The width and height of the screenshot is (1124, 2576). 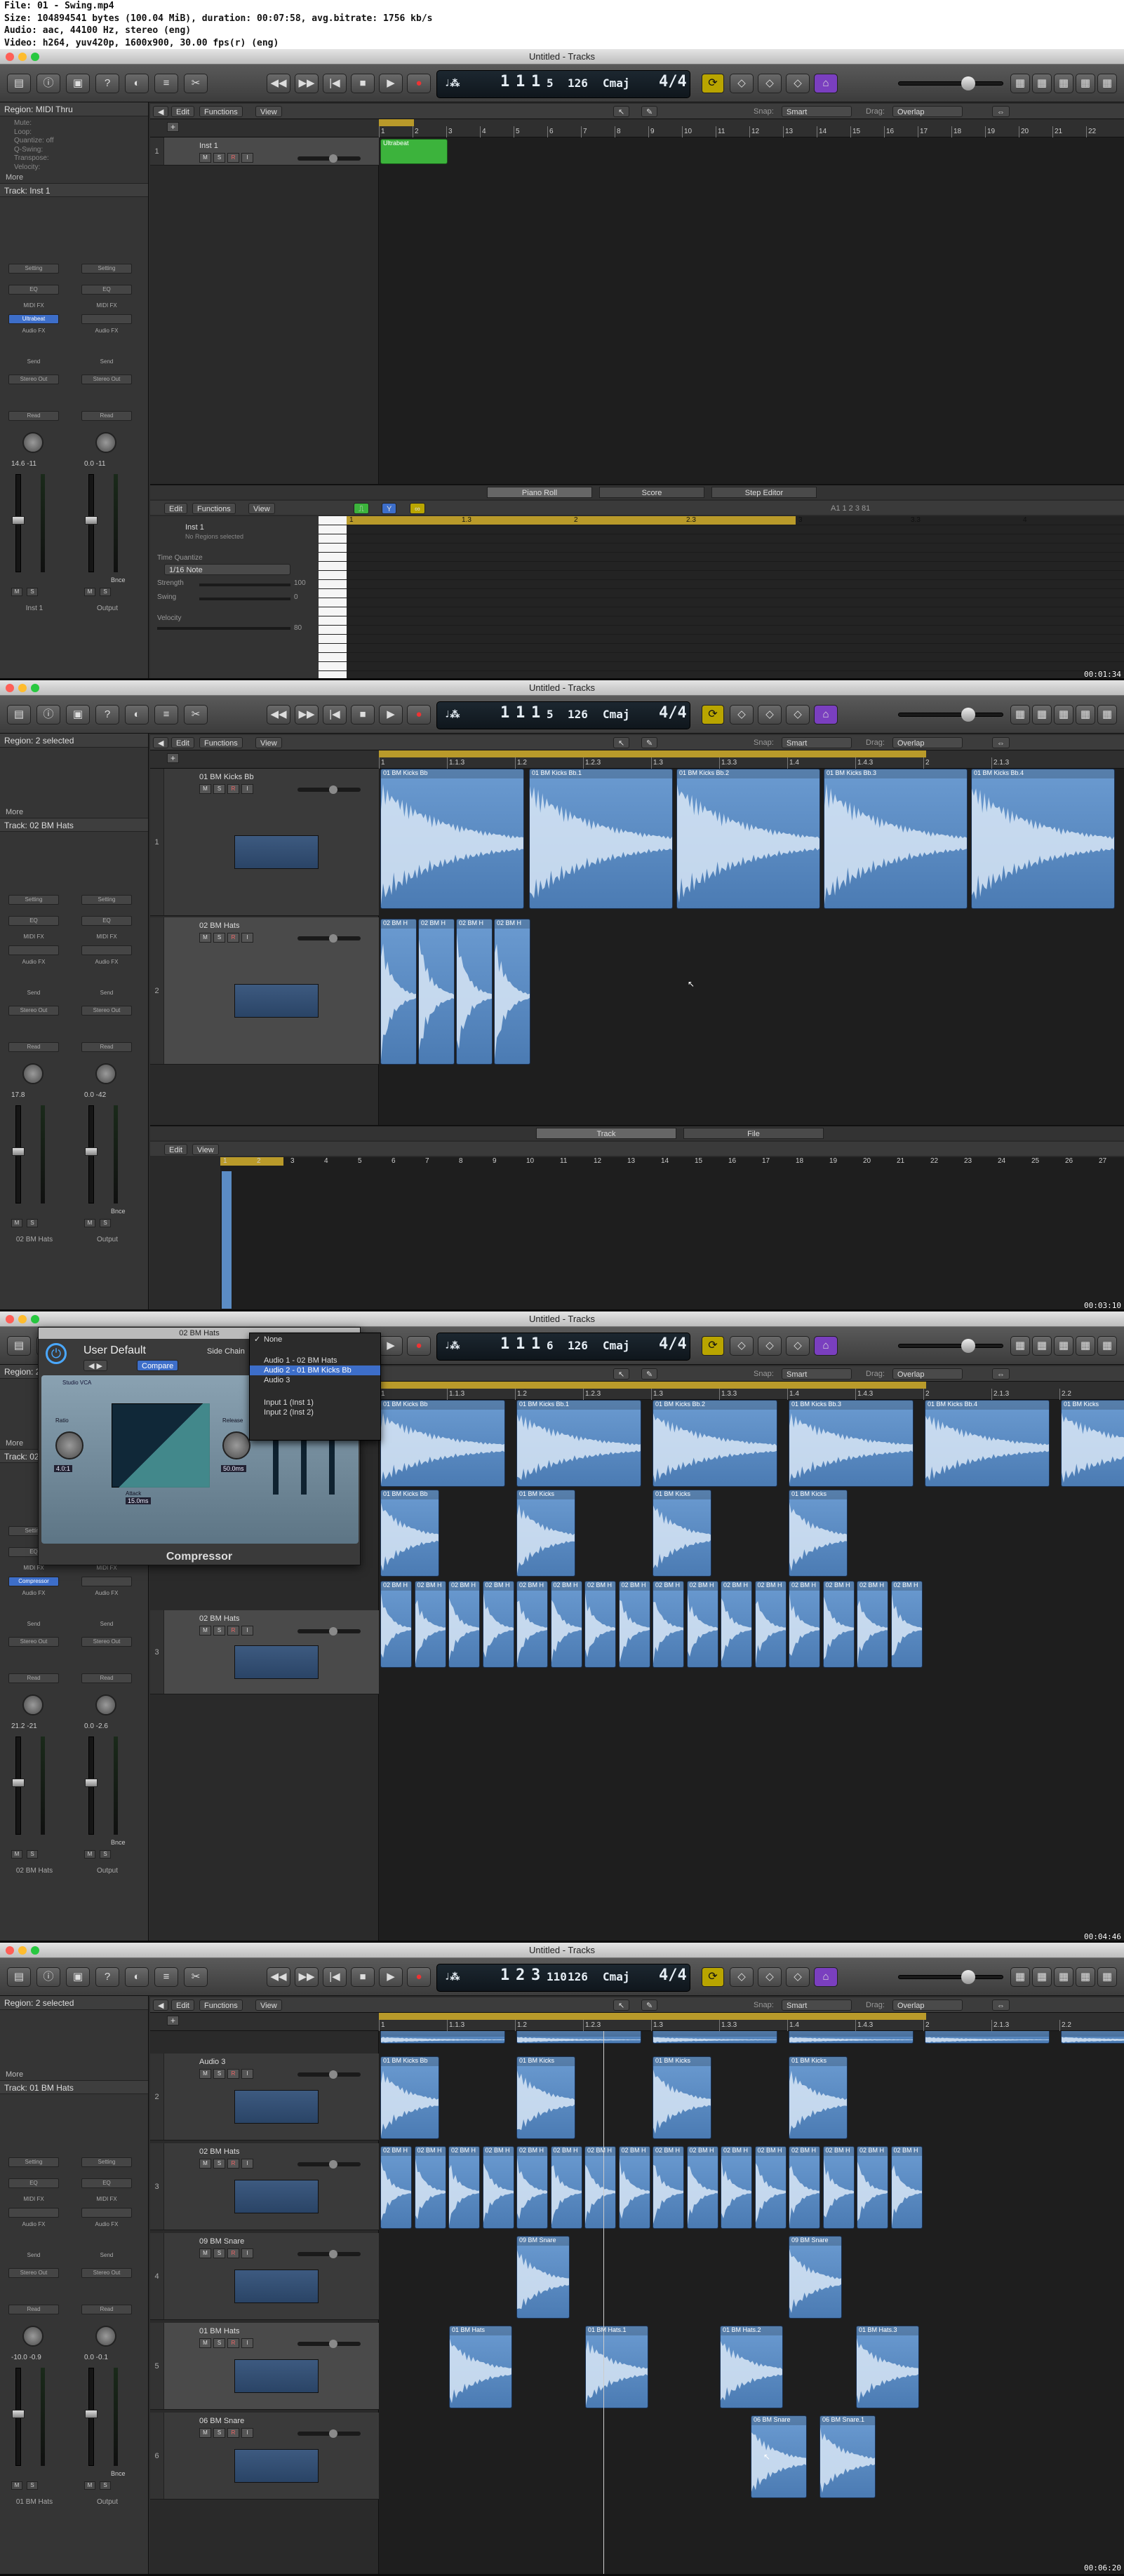 What do you see at coordinates (19, 1346) in the screenshot?
I see `library-icon: ▤` at bounding box center [19, 1346].